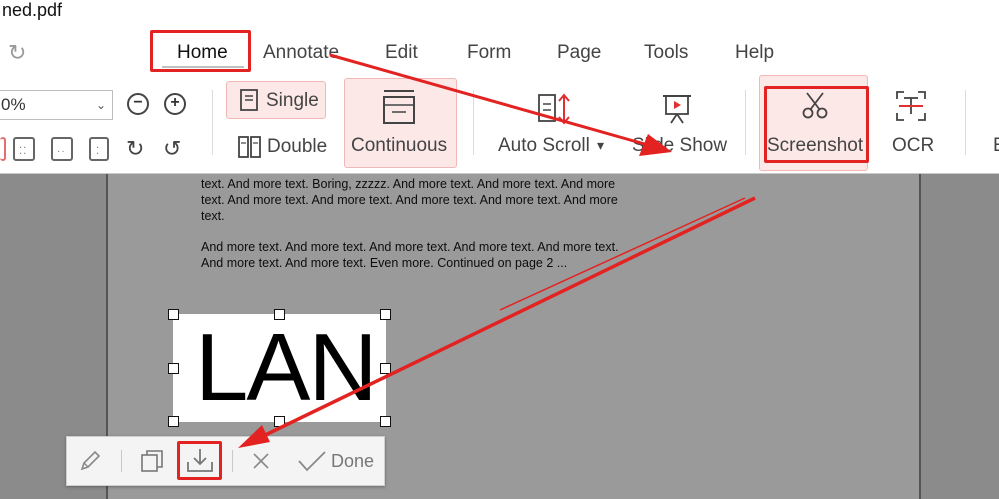 This screenshot has height=499, width=999. I want to click on pencil-icon, so click(90, 461).